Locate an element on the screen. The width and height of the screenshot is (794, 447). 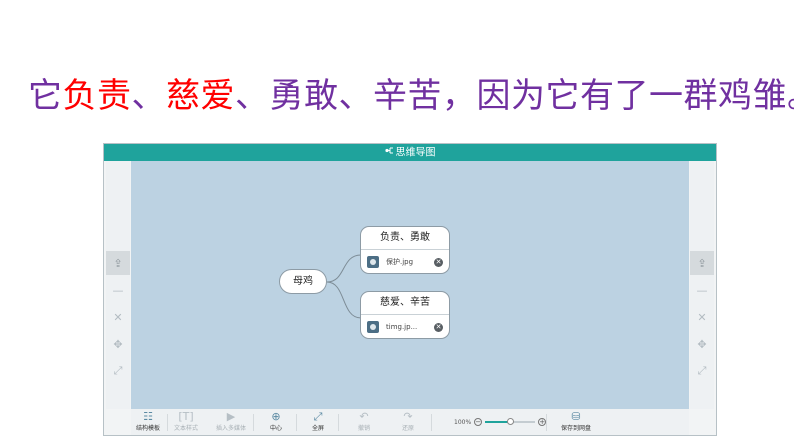
child-node-label: 负责、勇敢 is located at coordinates (405, 238).